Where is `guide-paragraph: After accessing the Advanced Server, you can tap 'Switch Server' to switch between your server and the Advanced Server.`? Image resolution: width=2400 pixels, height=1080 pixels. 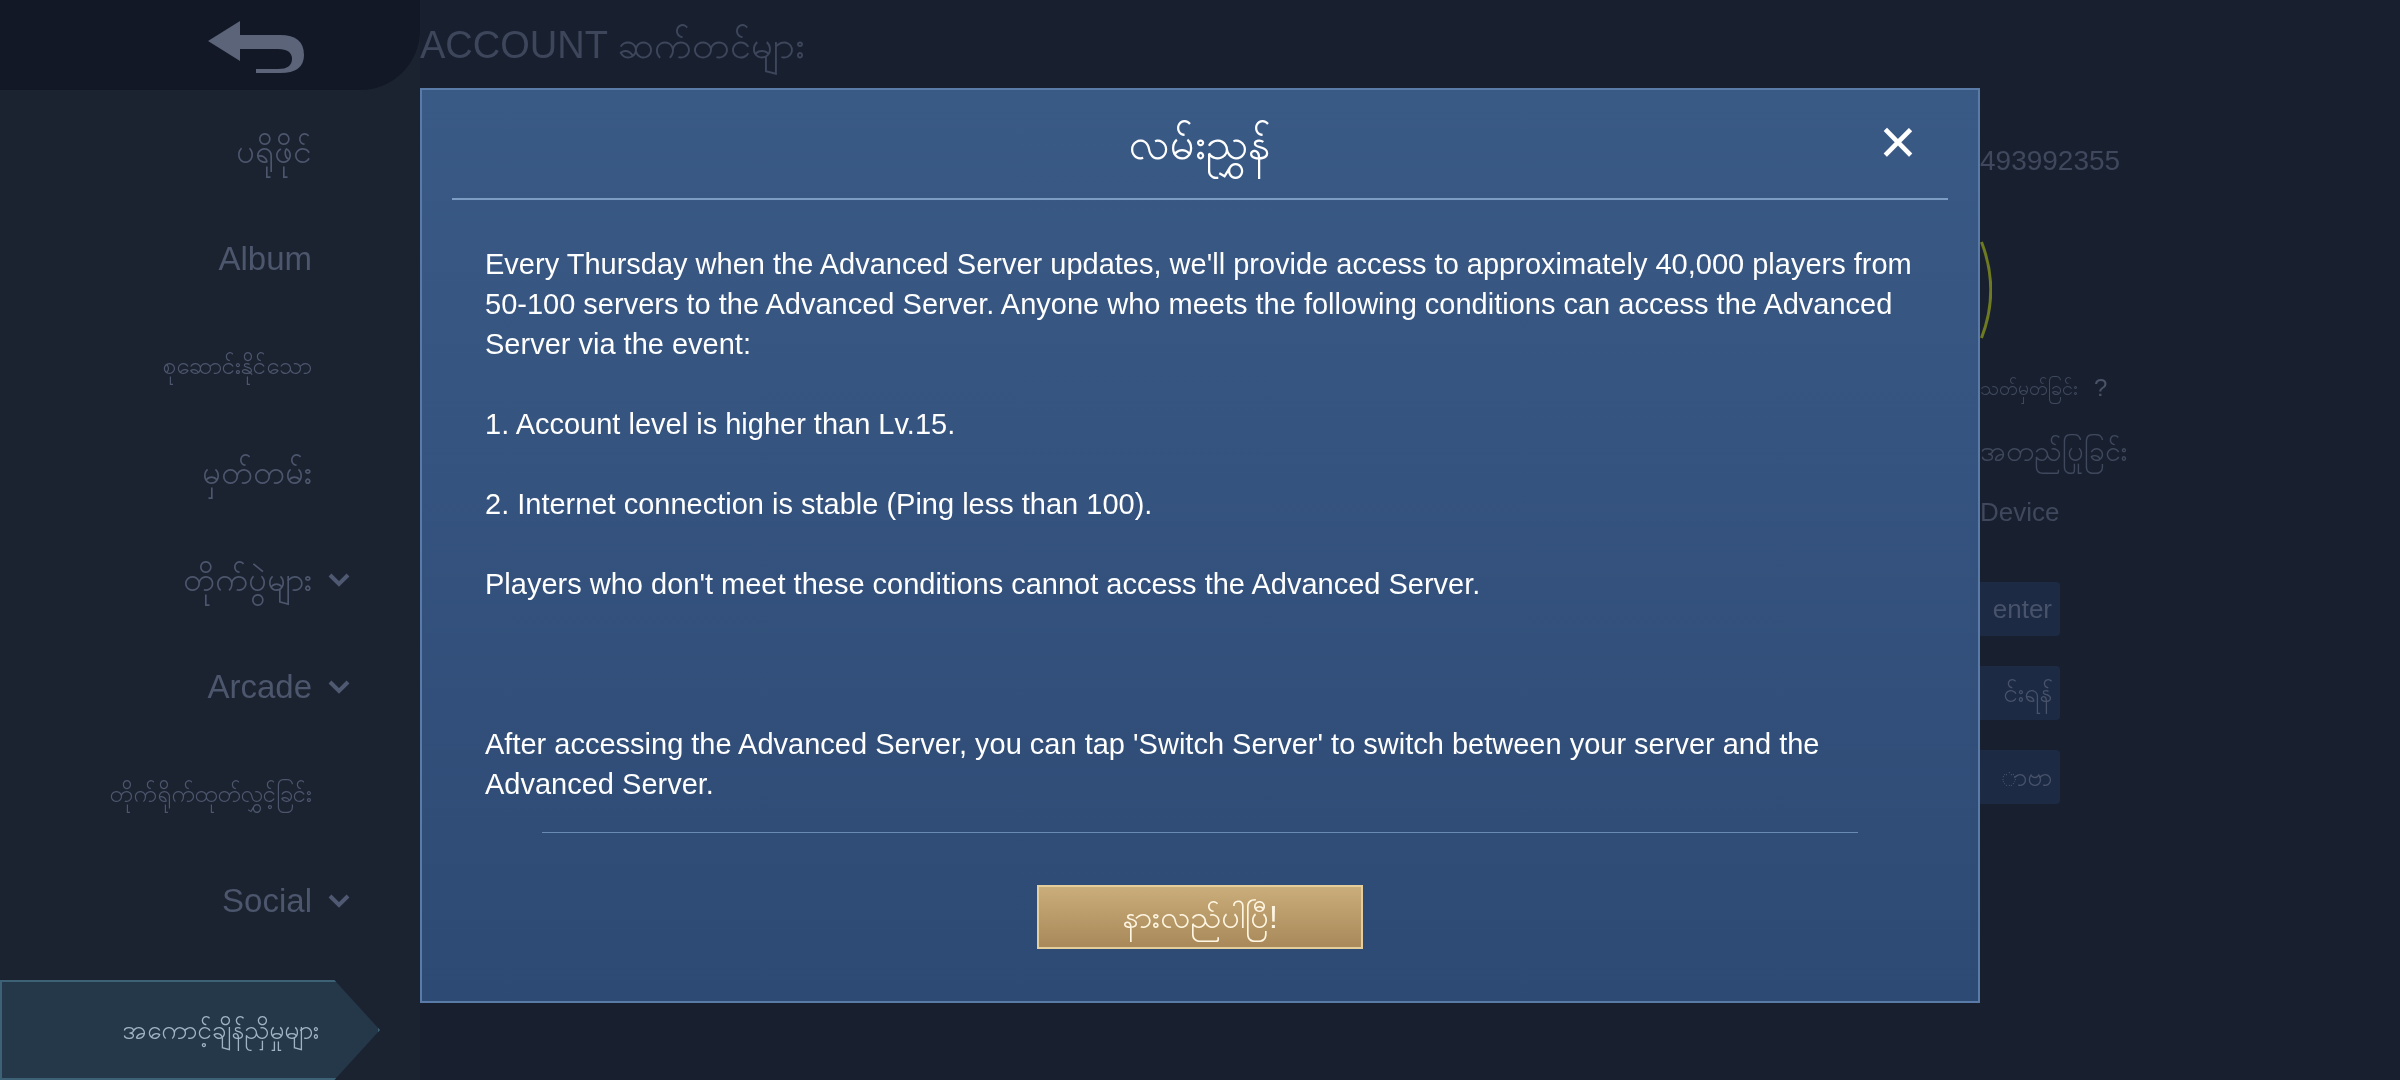 guide-paragraph: After accessing the Advanced Server, you can tap 'Switch Server' to switch between your server and the Advanced Server. is located at coordinates (1153, 764).